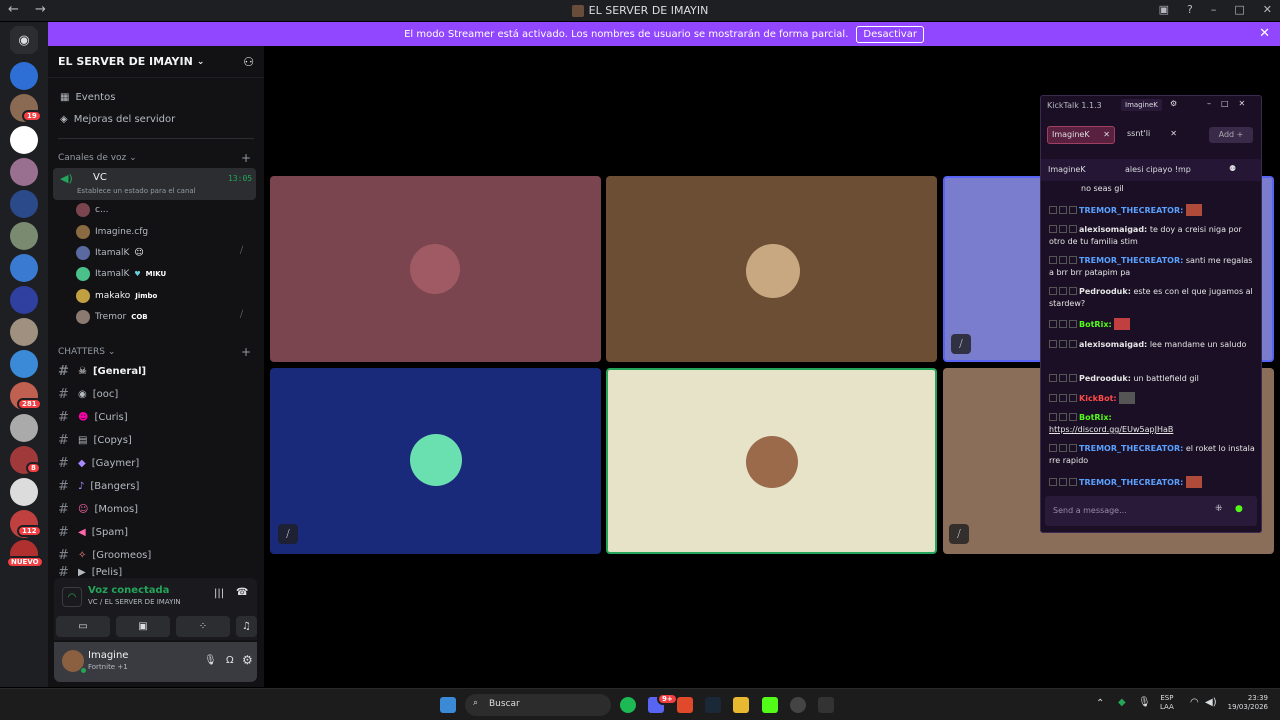  I want to click on kicktalk-user-tab: ImagineK, so click(1141, 105).